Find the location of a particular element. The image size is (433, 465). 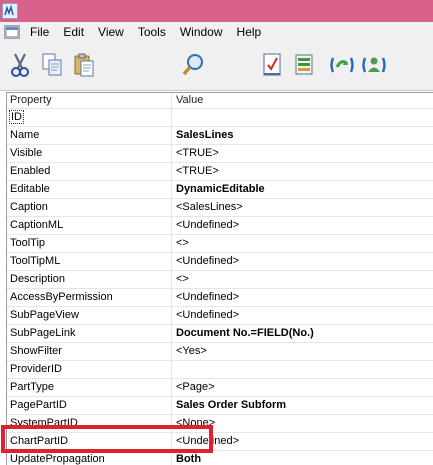

table-row: Enabled <TRUE> is located at coordinates (220, 172).